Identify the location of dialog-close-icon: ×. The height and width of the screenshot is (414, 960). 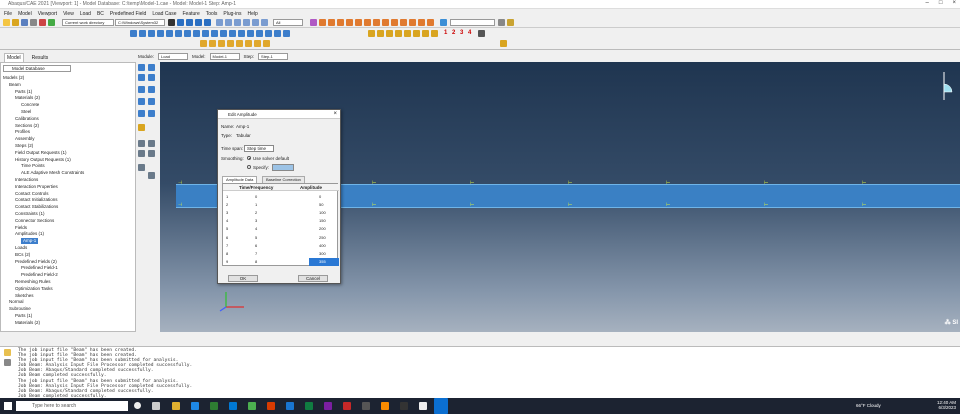
(335, 114).